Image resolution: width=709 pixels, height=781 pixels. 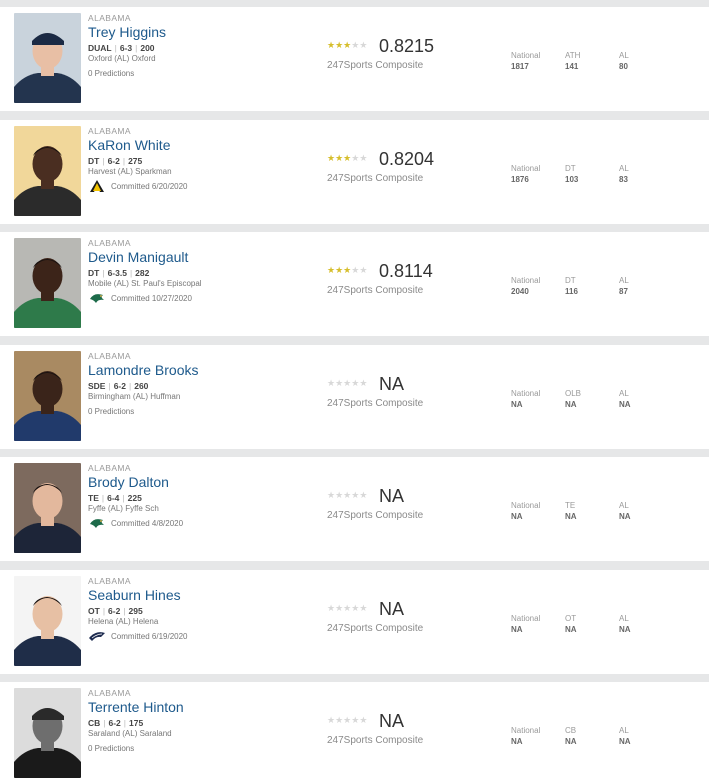 I want to click on rank-label-position: CB, so click(x=571, y=730).